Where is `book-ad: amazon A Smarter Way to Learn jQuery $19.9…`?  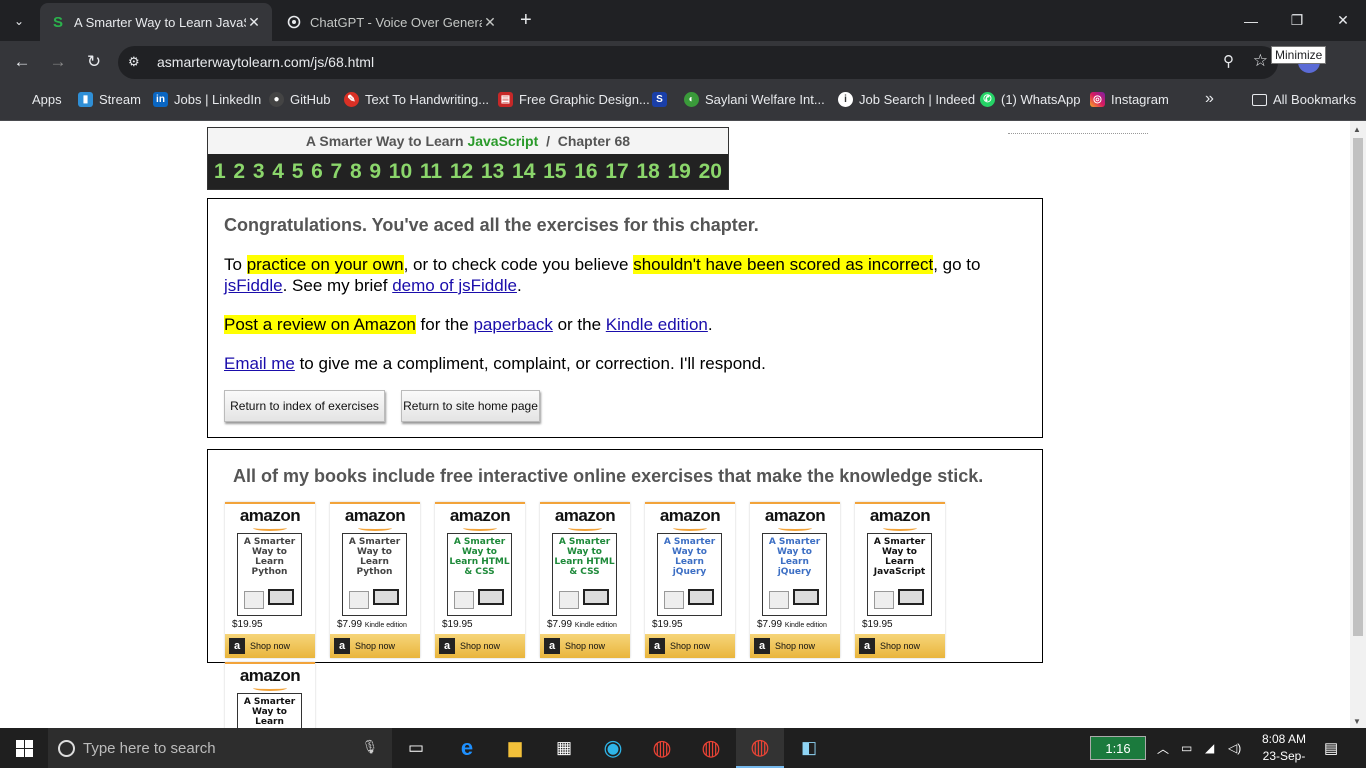 book-ad: amazon A Smarter Way to Learn jQuery $19.9… is located at coordinates (690, 580).